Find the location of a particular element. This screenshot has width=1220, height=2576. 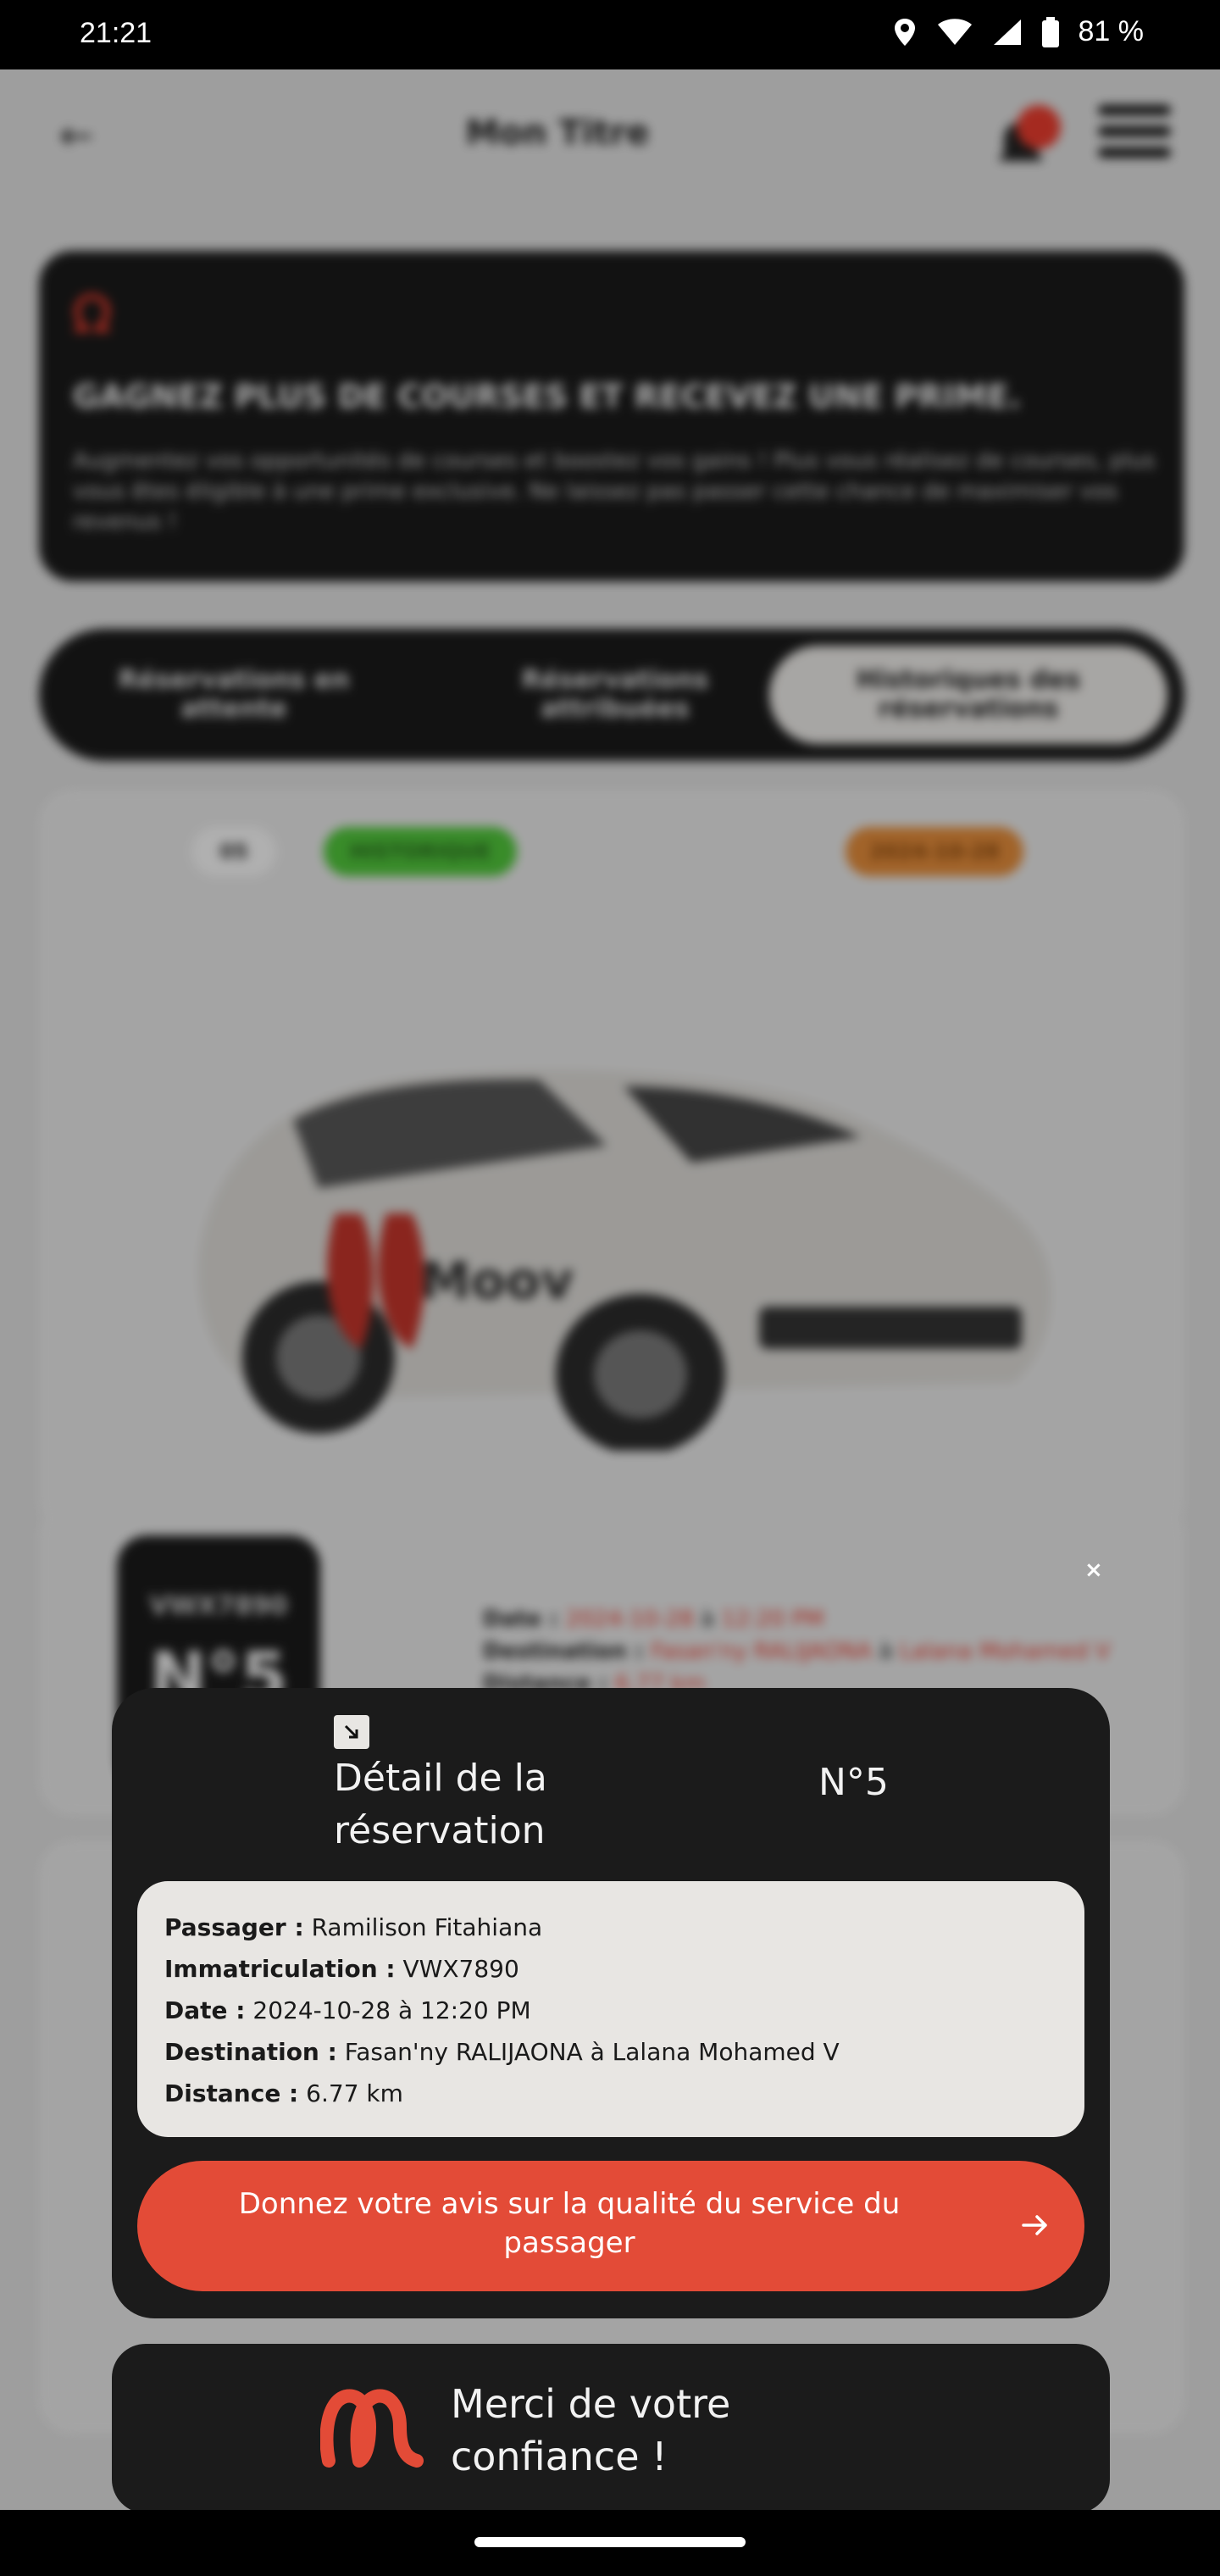

expand-icon is located at coordinates (351, 1732).